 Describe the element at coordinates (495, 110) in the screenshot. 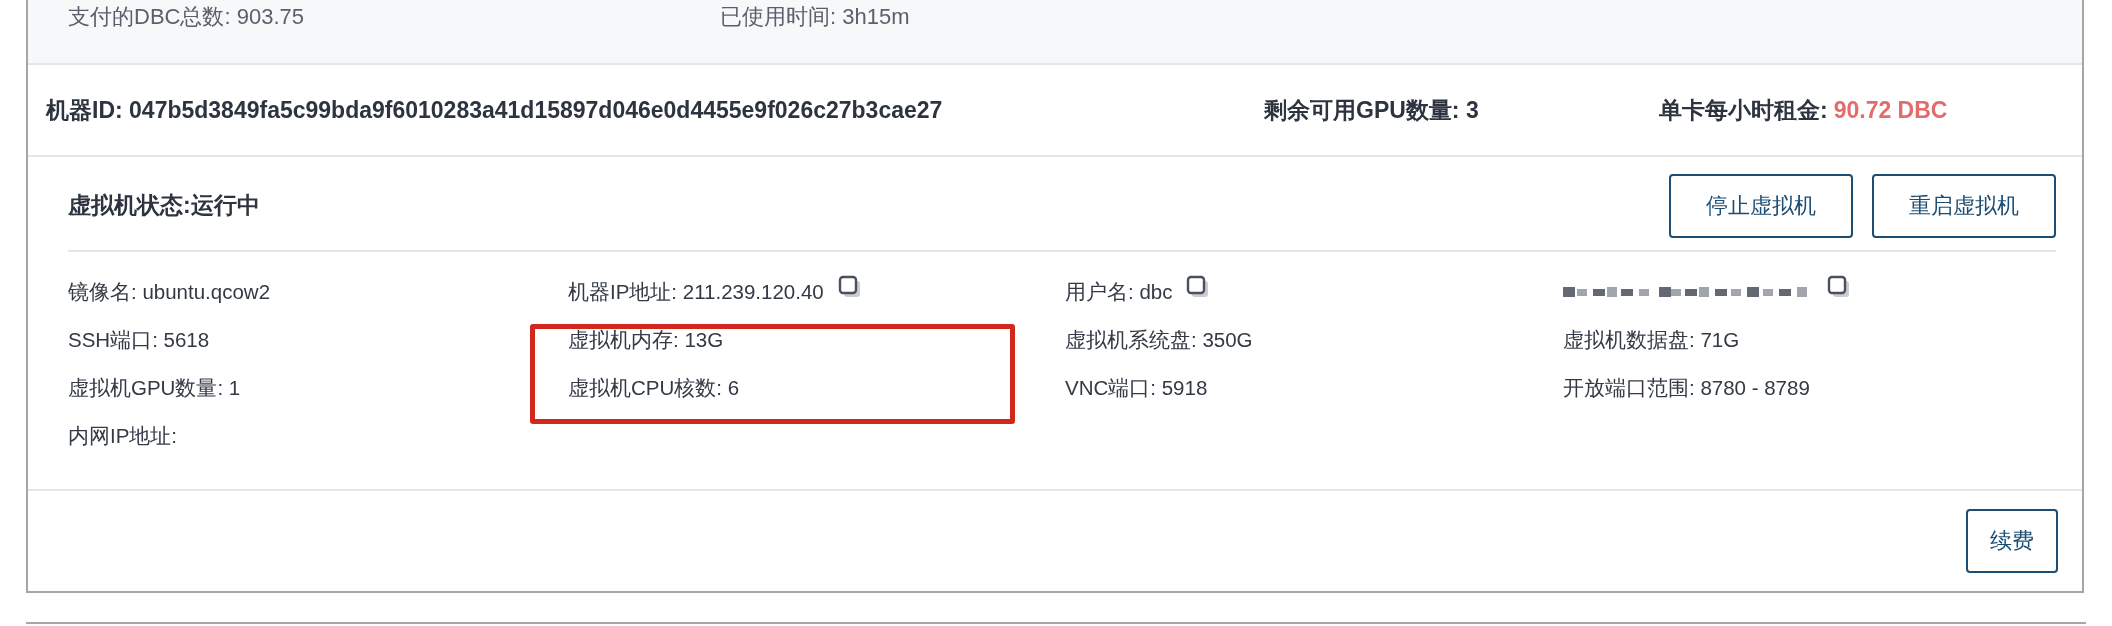

I see `machine-id-text: 机器ID: 047b5d3849fa5c99bda9f6010283a41d15897d046e0d4455e9f026c27b3cae27` at that location.